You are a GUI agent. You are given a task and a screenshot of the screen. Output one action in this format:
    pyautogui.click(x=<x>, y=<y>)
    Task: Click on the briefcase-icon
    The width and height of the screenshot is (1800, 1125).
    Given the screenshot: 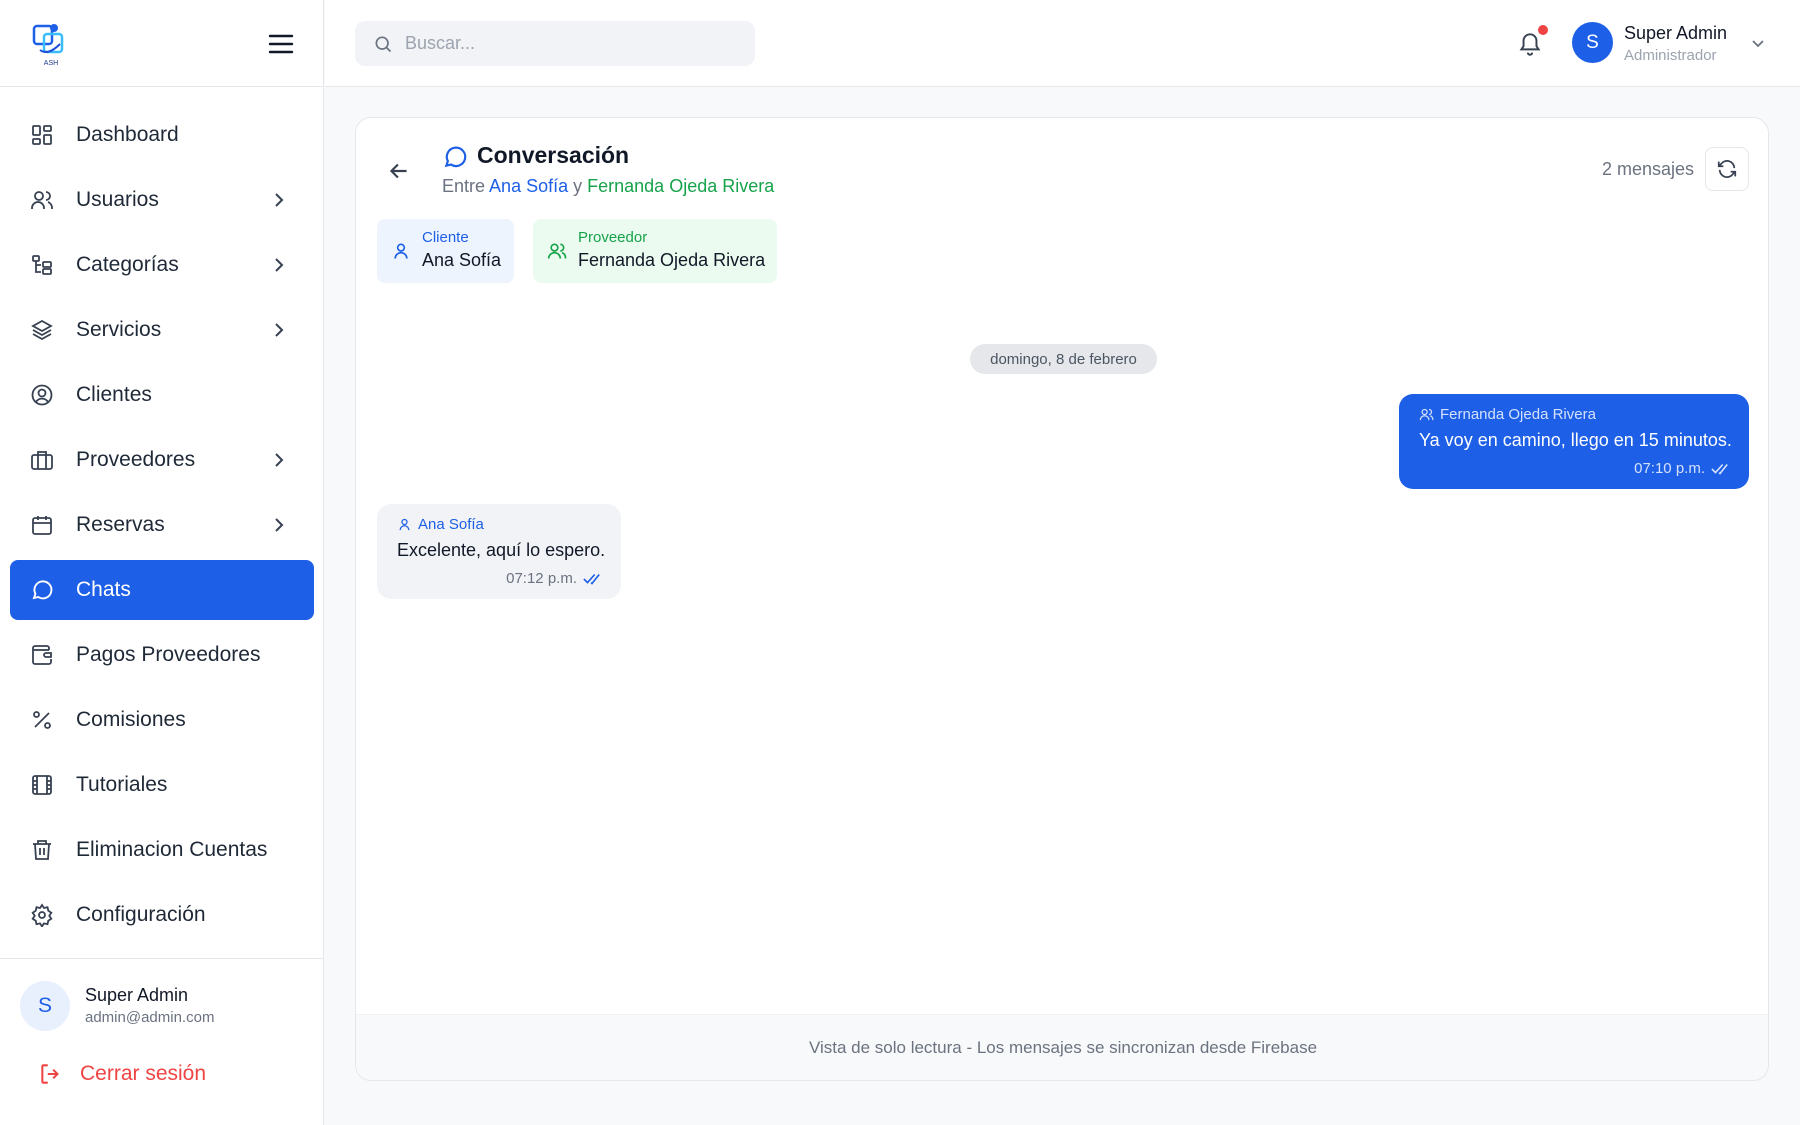 What is the action you would take?
    pyautogui.click(x=42, y=460)
    